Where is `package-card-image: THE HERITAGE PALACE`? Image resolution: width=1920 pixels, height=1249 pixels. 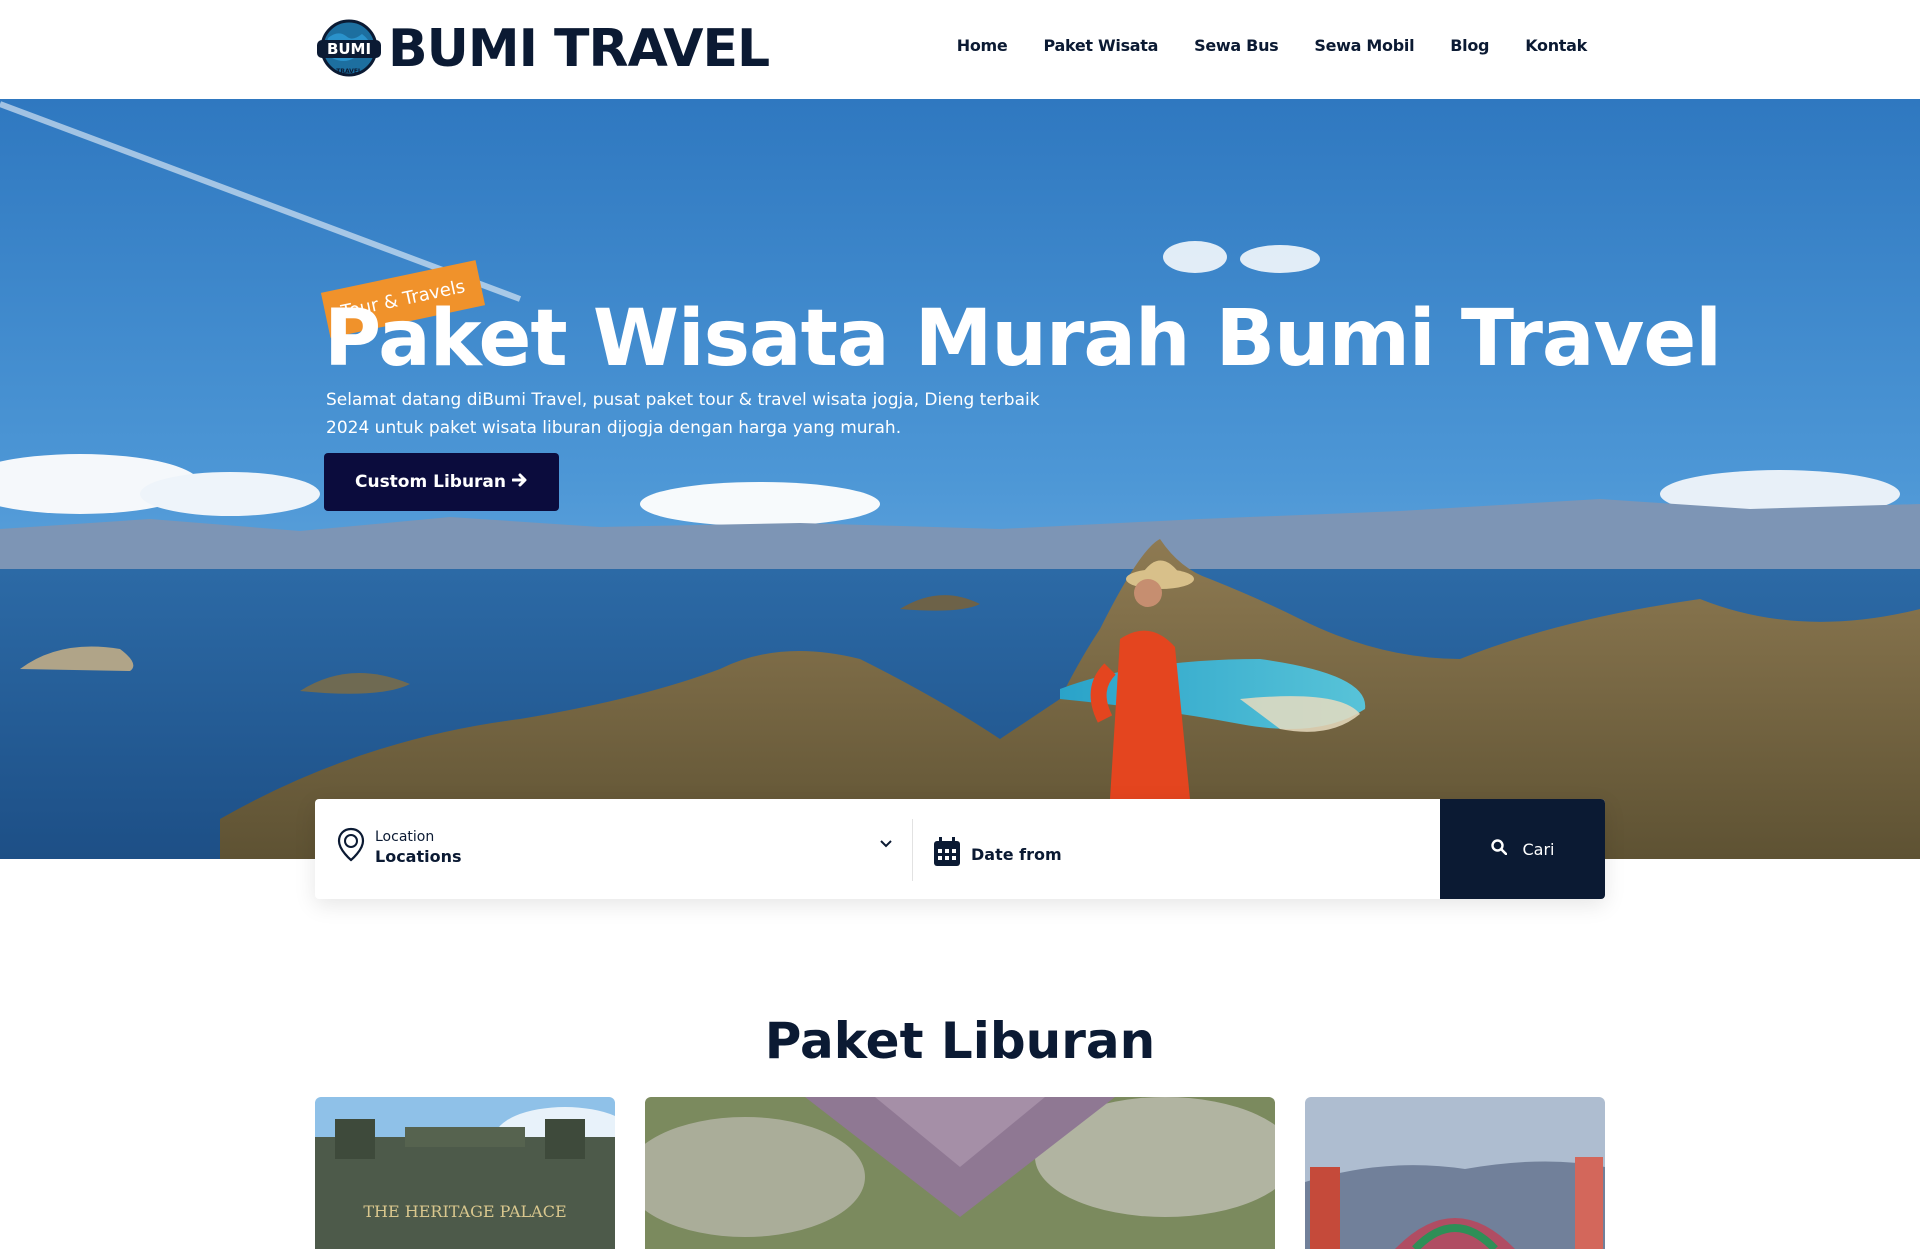 package-card-image: THE HERITAGE PALACE is located at coordinates (465, 1173).